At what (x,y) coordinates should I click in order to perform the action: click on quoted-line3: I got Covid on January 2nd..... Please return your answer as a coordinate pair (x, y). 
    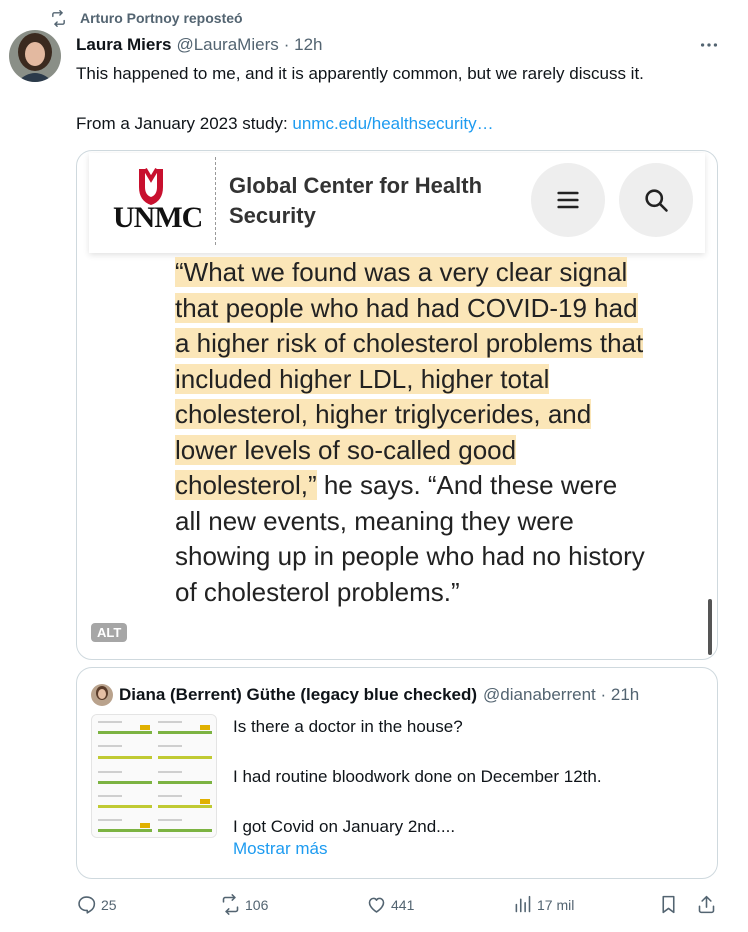
    Looking at the image, I should click on (344, 826).